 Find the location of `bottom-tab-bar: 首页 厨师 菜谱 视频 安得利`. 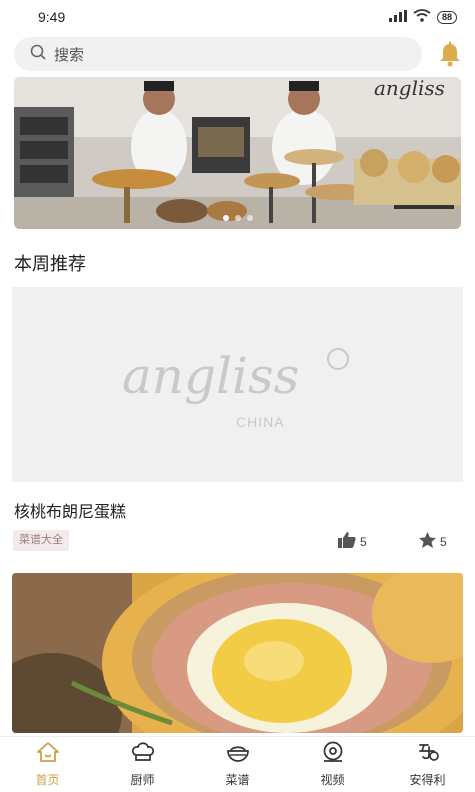

bottom-tab-bar: 首页 厨师 菜谱 视频 安得利 is located at coordinates (237, 764).